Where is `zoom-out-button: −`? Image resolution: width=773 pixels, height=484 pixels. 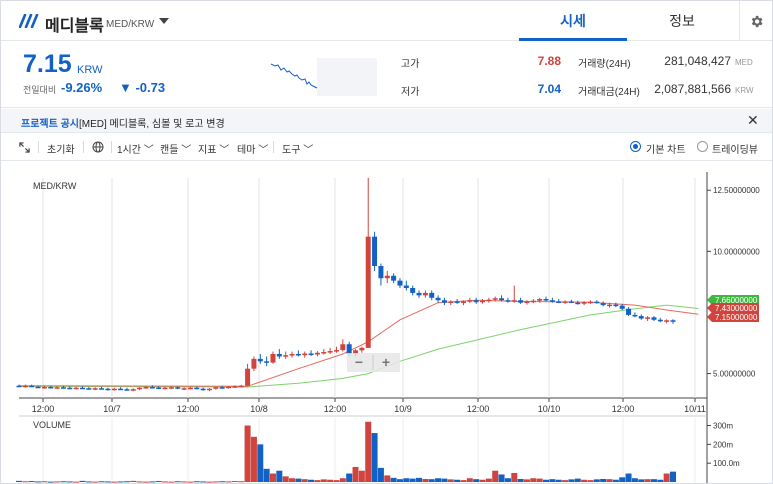
zoom-out-button: − is located at coordinates (359, 362).